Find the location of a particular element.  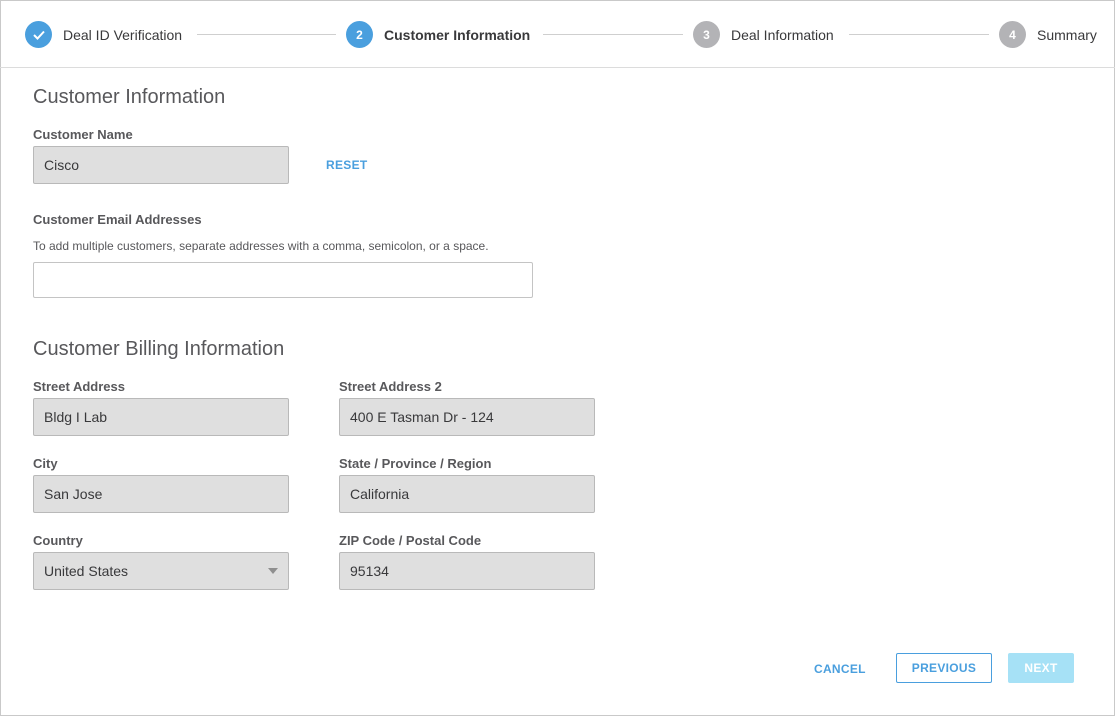

step-summary: 4 Summary is located at coordinates (1048, 34).